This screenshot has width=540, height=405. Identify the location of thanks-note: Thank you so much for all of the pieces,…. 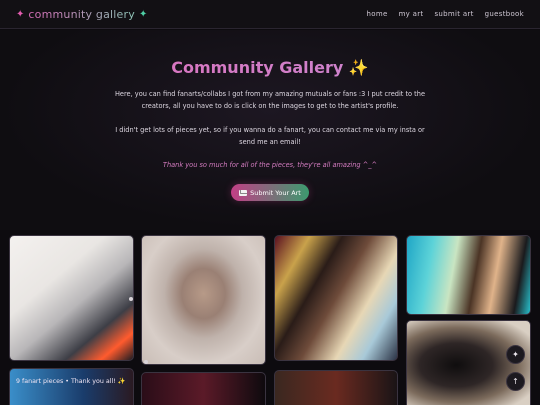
(270, 165).